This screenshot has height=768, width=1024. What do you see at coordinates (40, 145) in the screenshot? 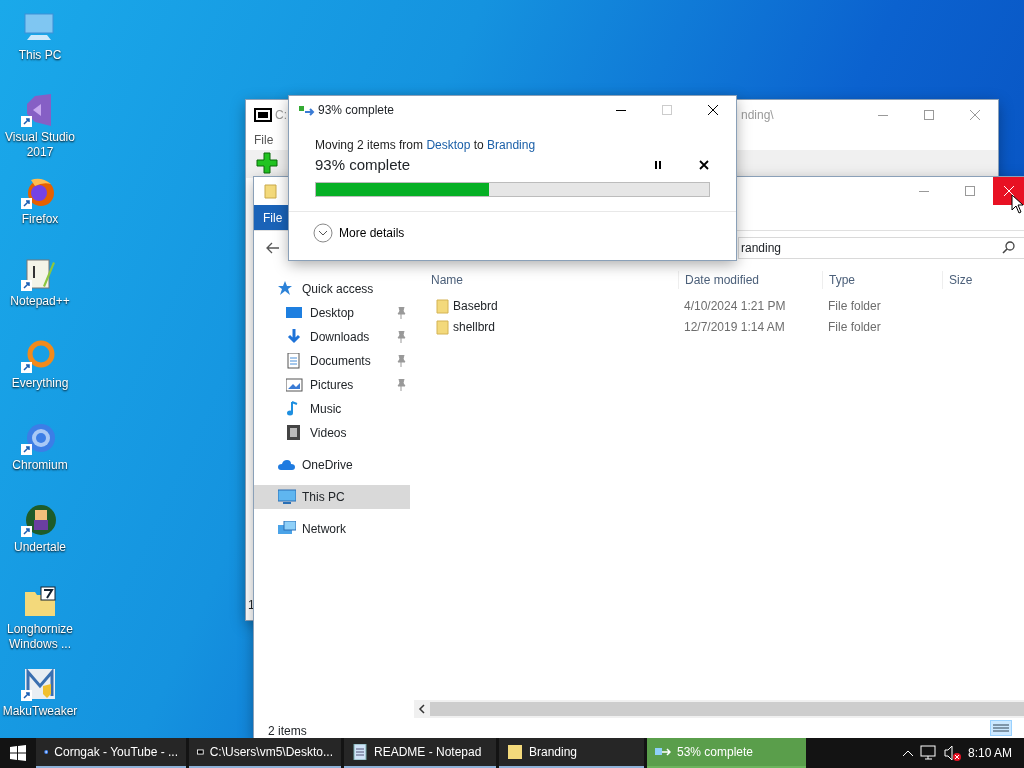
I see `icon-label: Visual Studio 2017` at bounding box center [40, 145].